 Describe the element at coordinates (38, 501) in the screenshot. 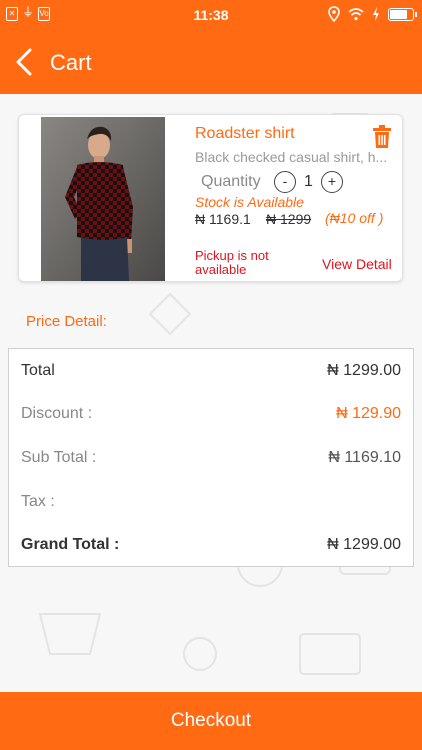

I see `price-row-label: Tax :` at that location.